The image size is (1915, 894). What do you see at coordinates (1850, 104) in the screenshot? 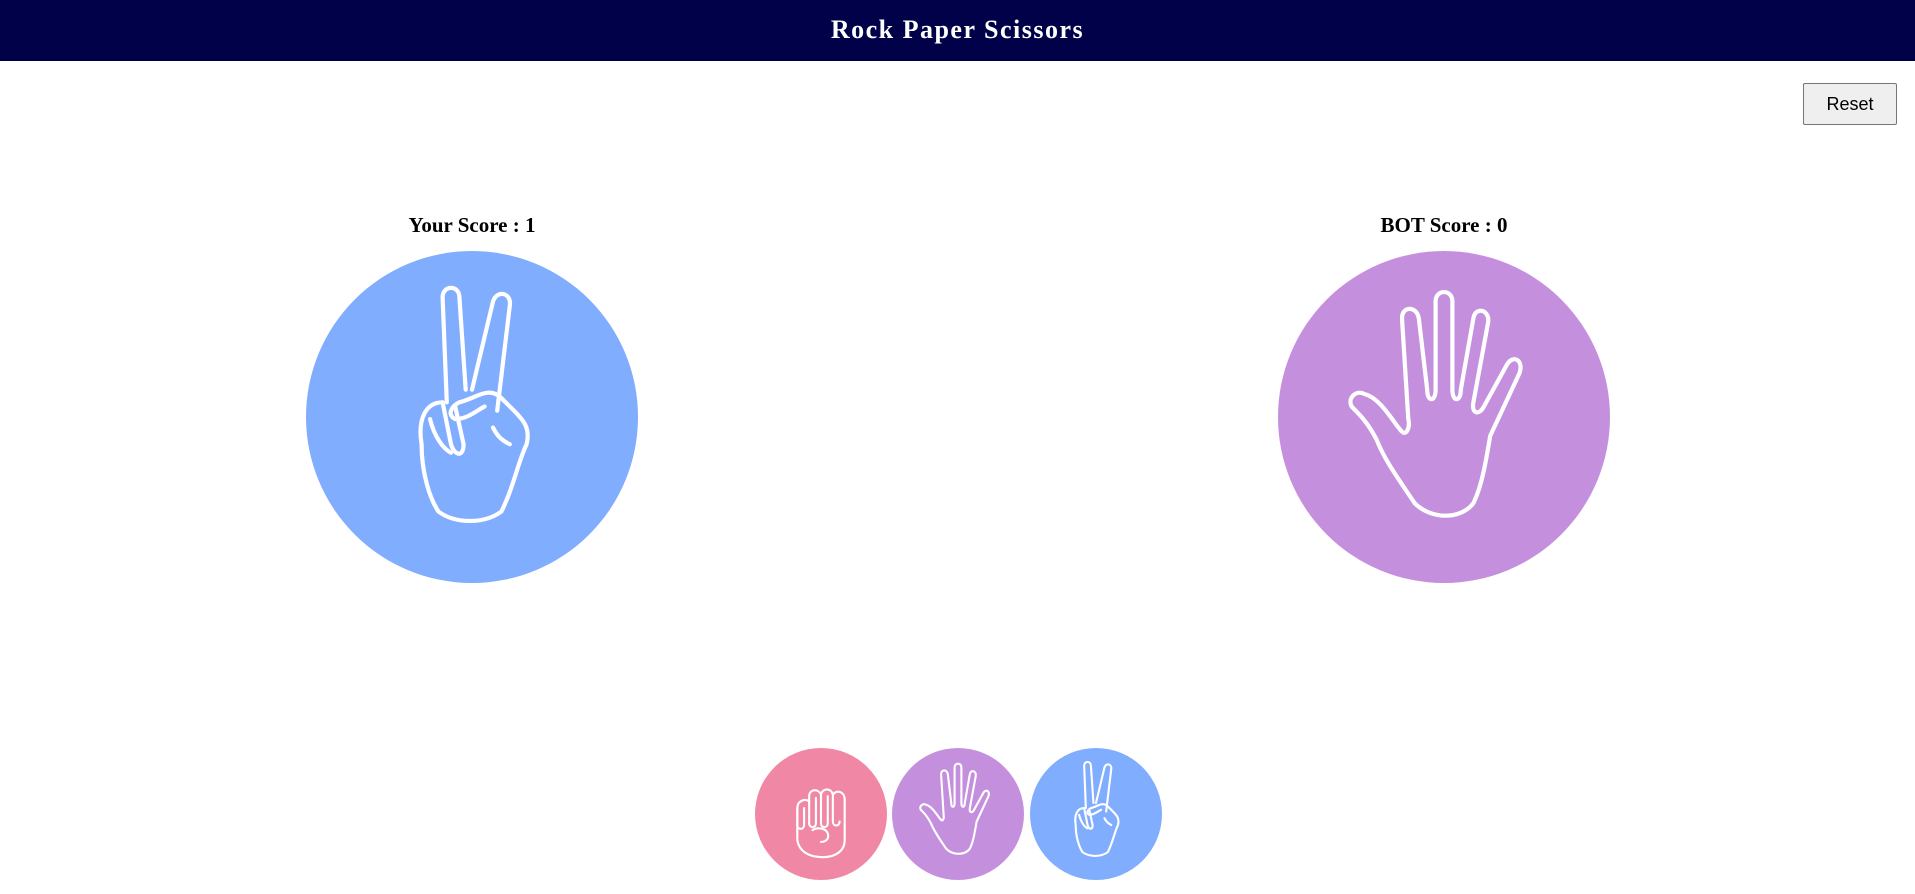
I see `reset-button: Reset` at bounding box center [1850, 104].